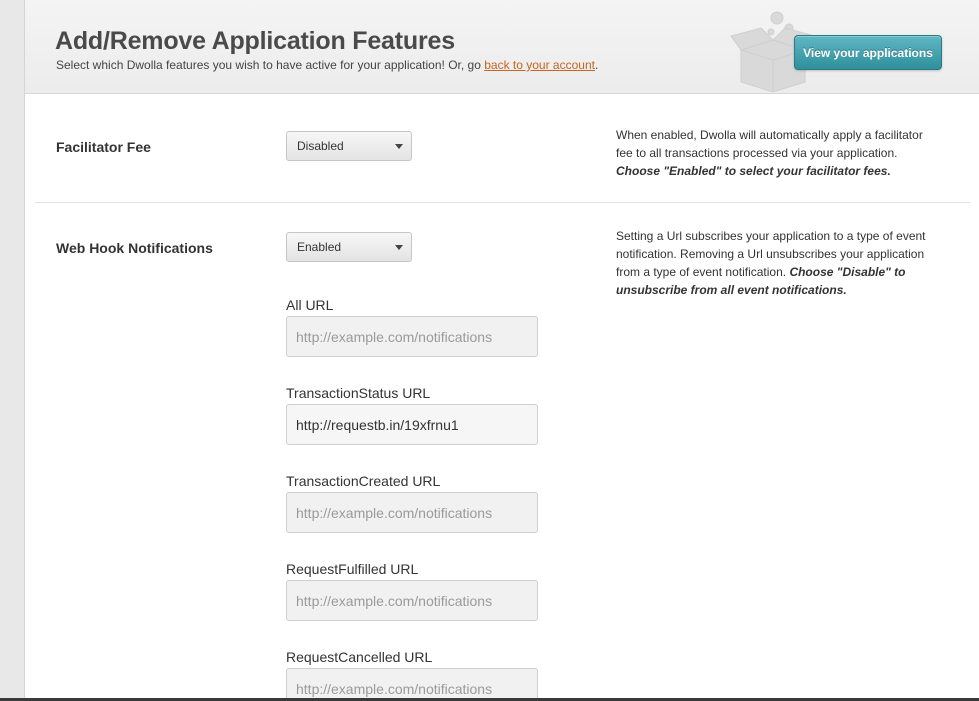  What do you see at coordinates (255, 41) in the screenshot?
I see `page-title: Add/Remove Application Features` at bounding box center [255, 41].